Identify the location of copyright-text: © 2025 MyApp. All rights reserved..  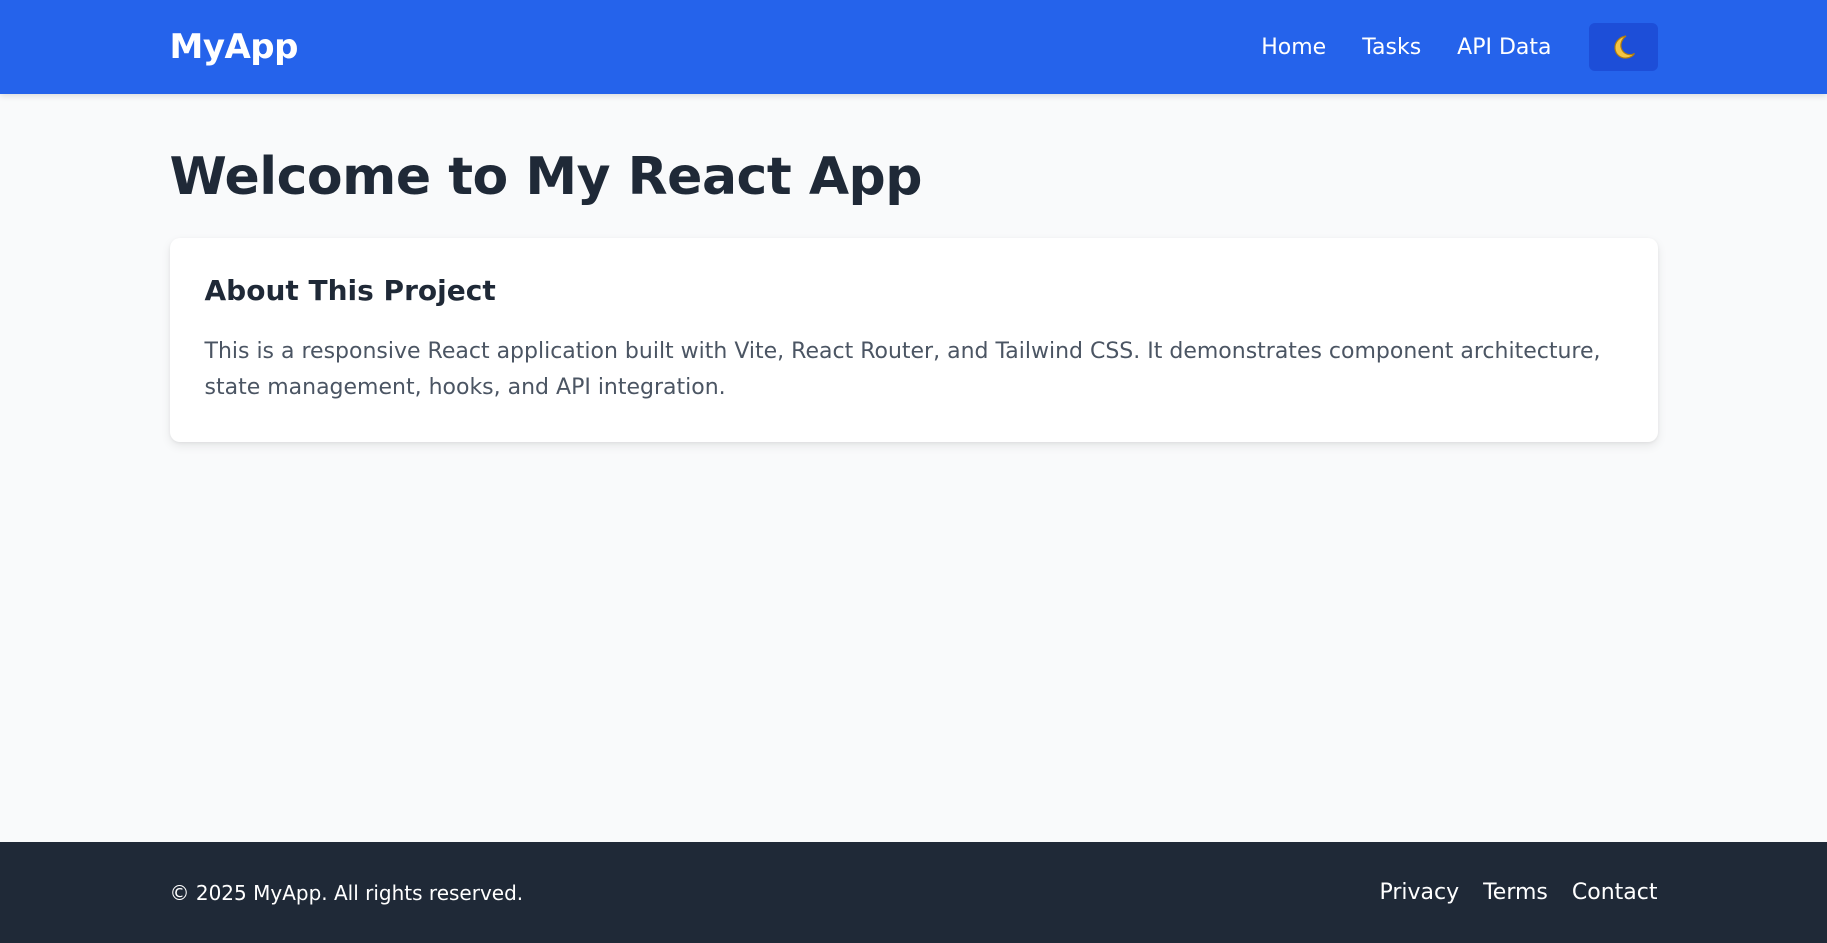
(346, 892).